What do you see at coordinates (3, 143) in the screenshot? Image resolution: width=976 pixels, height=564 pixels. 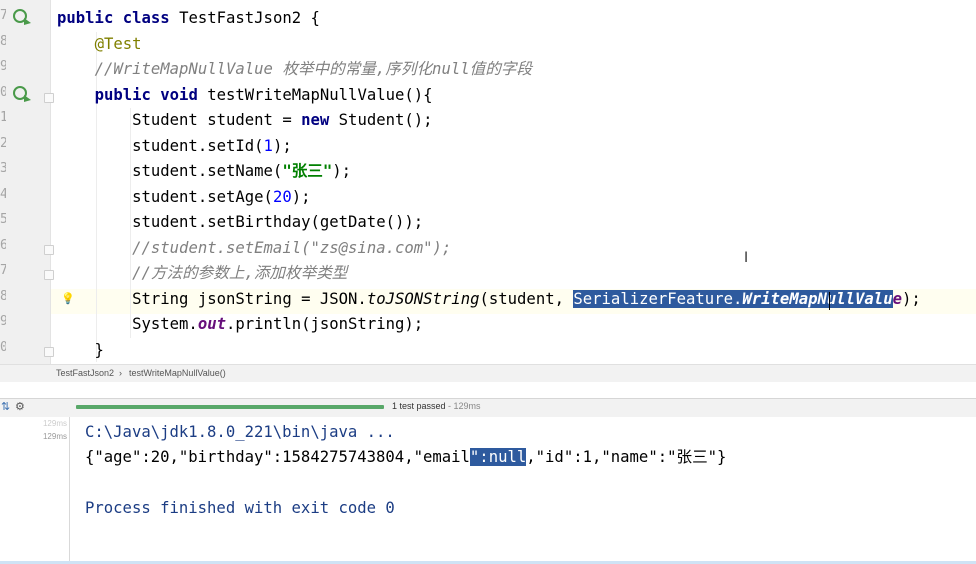 I see `line-number: 2` at bounding box center [3, 143].